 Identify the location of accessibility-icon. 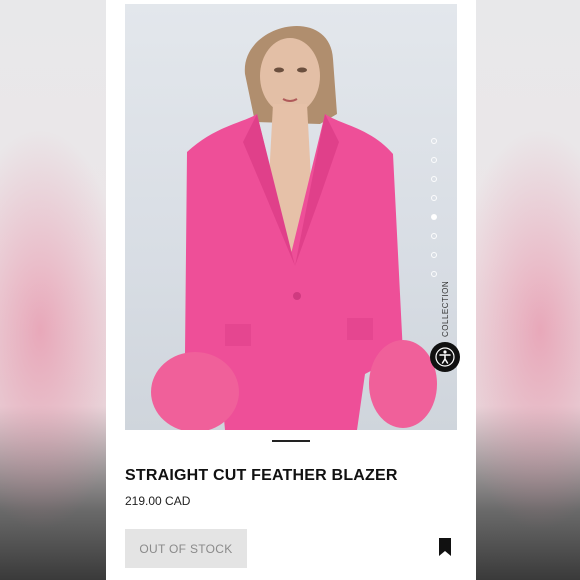
(445, 357).